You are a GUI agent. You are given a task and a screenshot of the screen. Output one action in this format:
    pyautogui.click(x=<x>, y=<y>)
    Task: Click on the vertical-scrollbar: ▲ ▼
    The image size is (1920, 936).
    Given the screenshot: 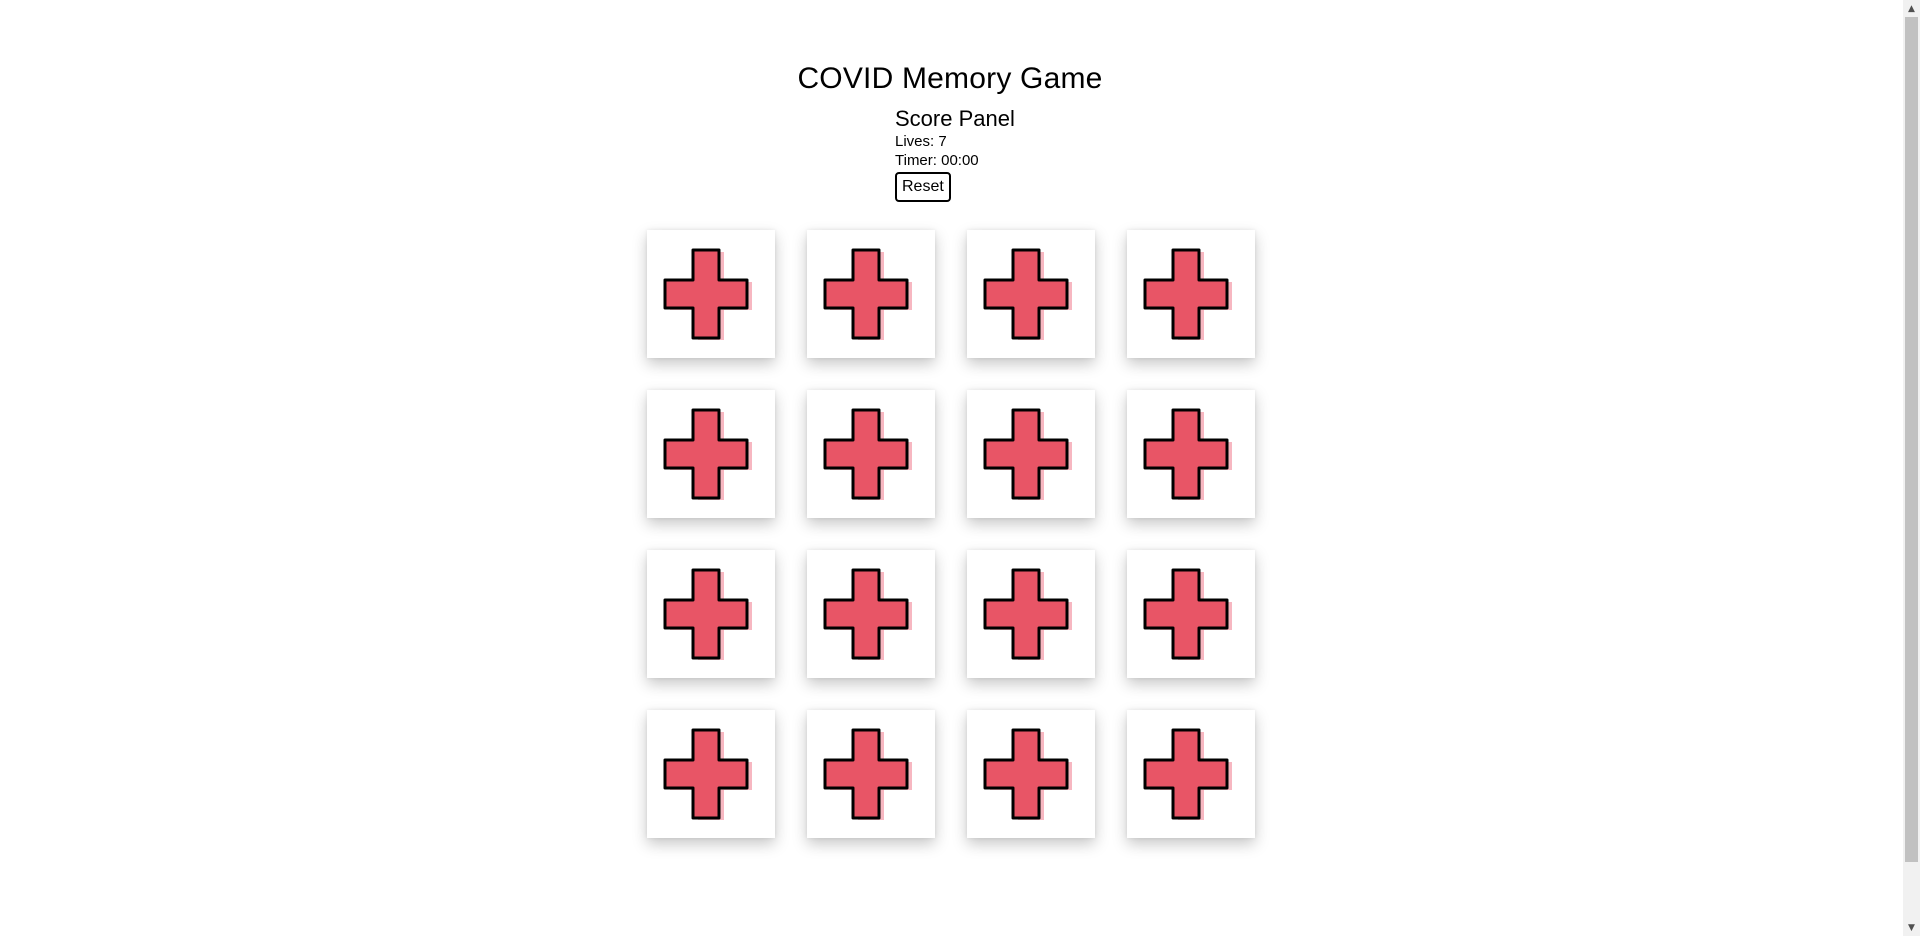 What is the action you would take?
    pyautogui.click(x=1911, y=468)
    